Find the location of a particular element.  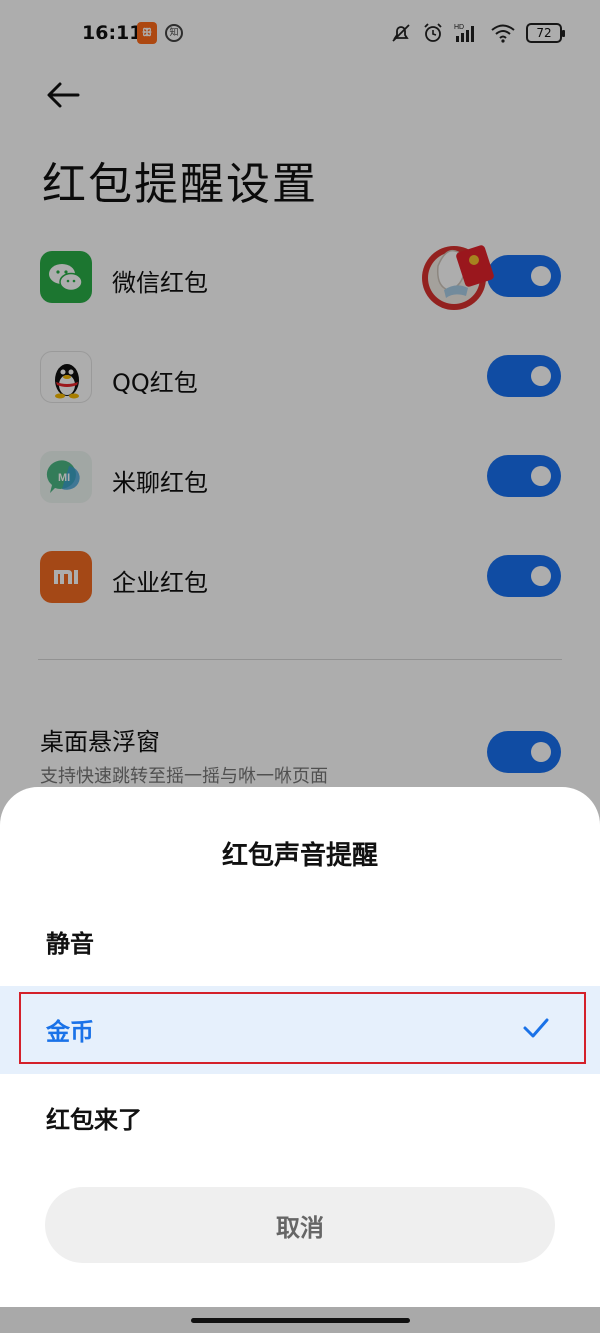

option-label: 静音 is located at coordinates (70, 944).